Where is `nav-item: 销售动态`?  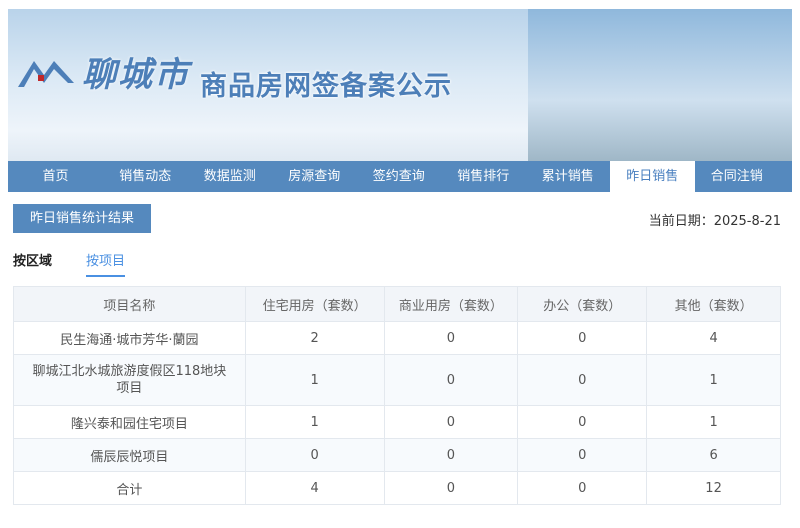
nav-item: 销售动态 is located at coordinates (145, 176).